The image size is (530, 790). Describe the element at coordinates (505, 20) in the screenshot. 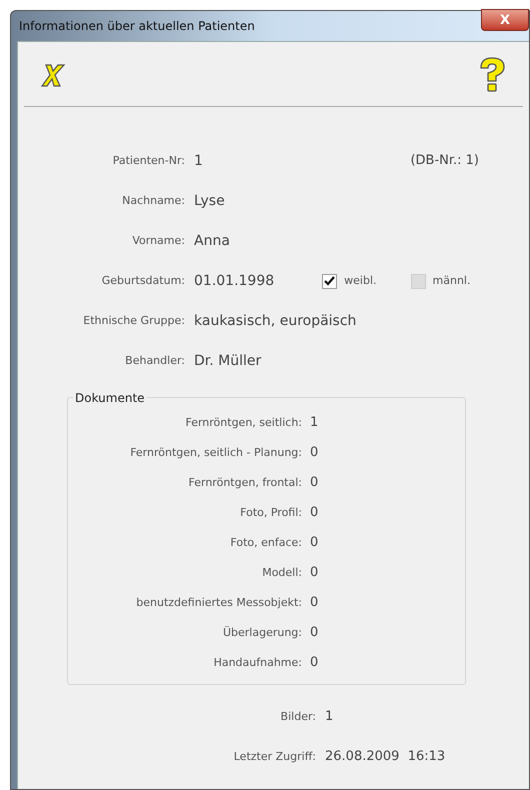

I see `close-button: X` at that location.